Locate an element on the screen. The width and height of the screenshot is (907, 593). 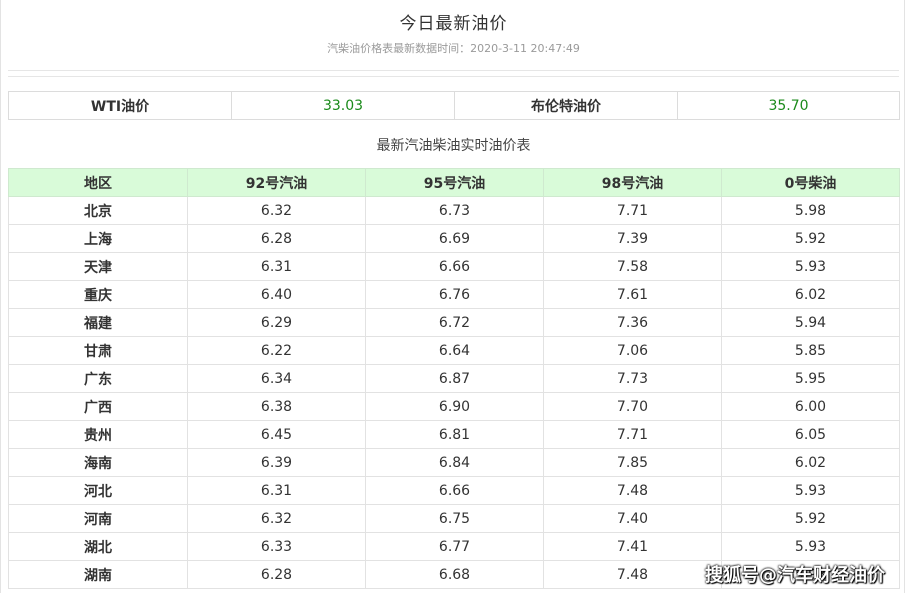
region-cell: 湖北 is located at coordinates (98, 546).